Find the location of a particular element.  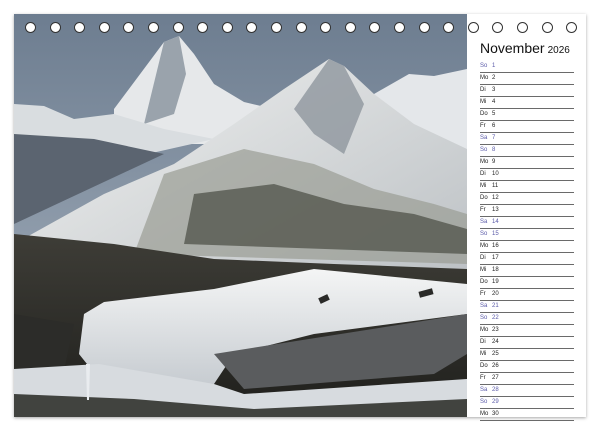

day-row: So 8 is located at coordinates (527, 151).